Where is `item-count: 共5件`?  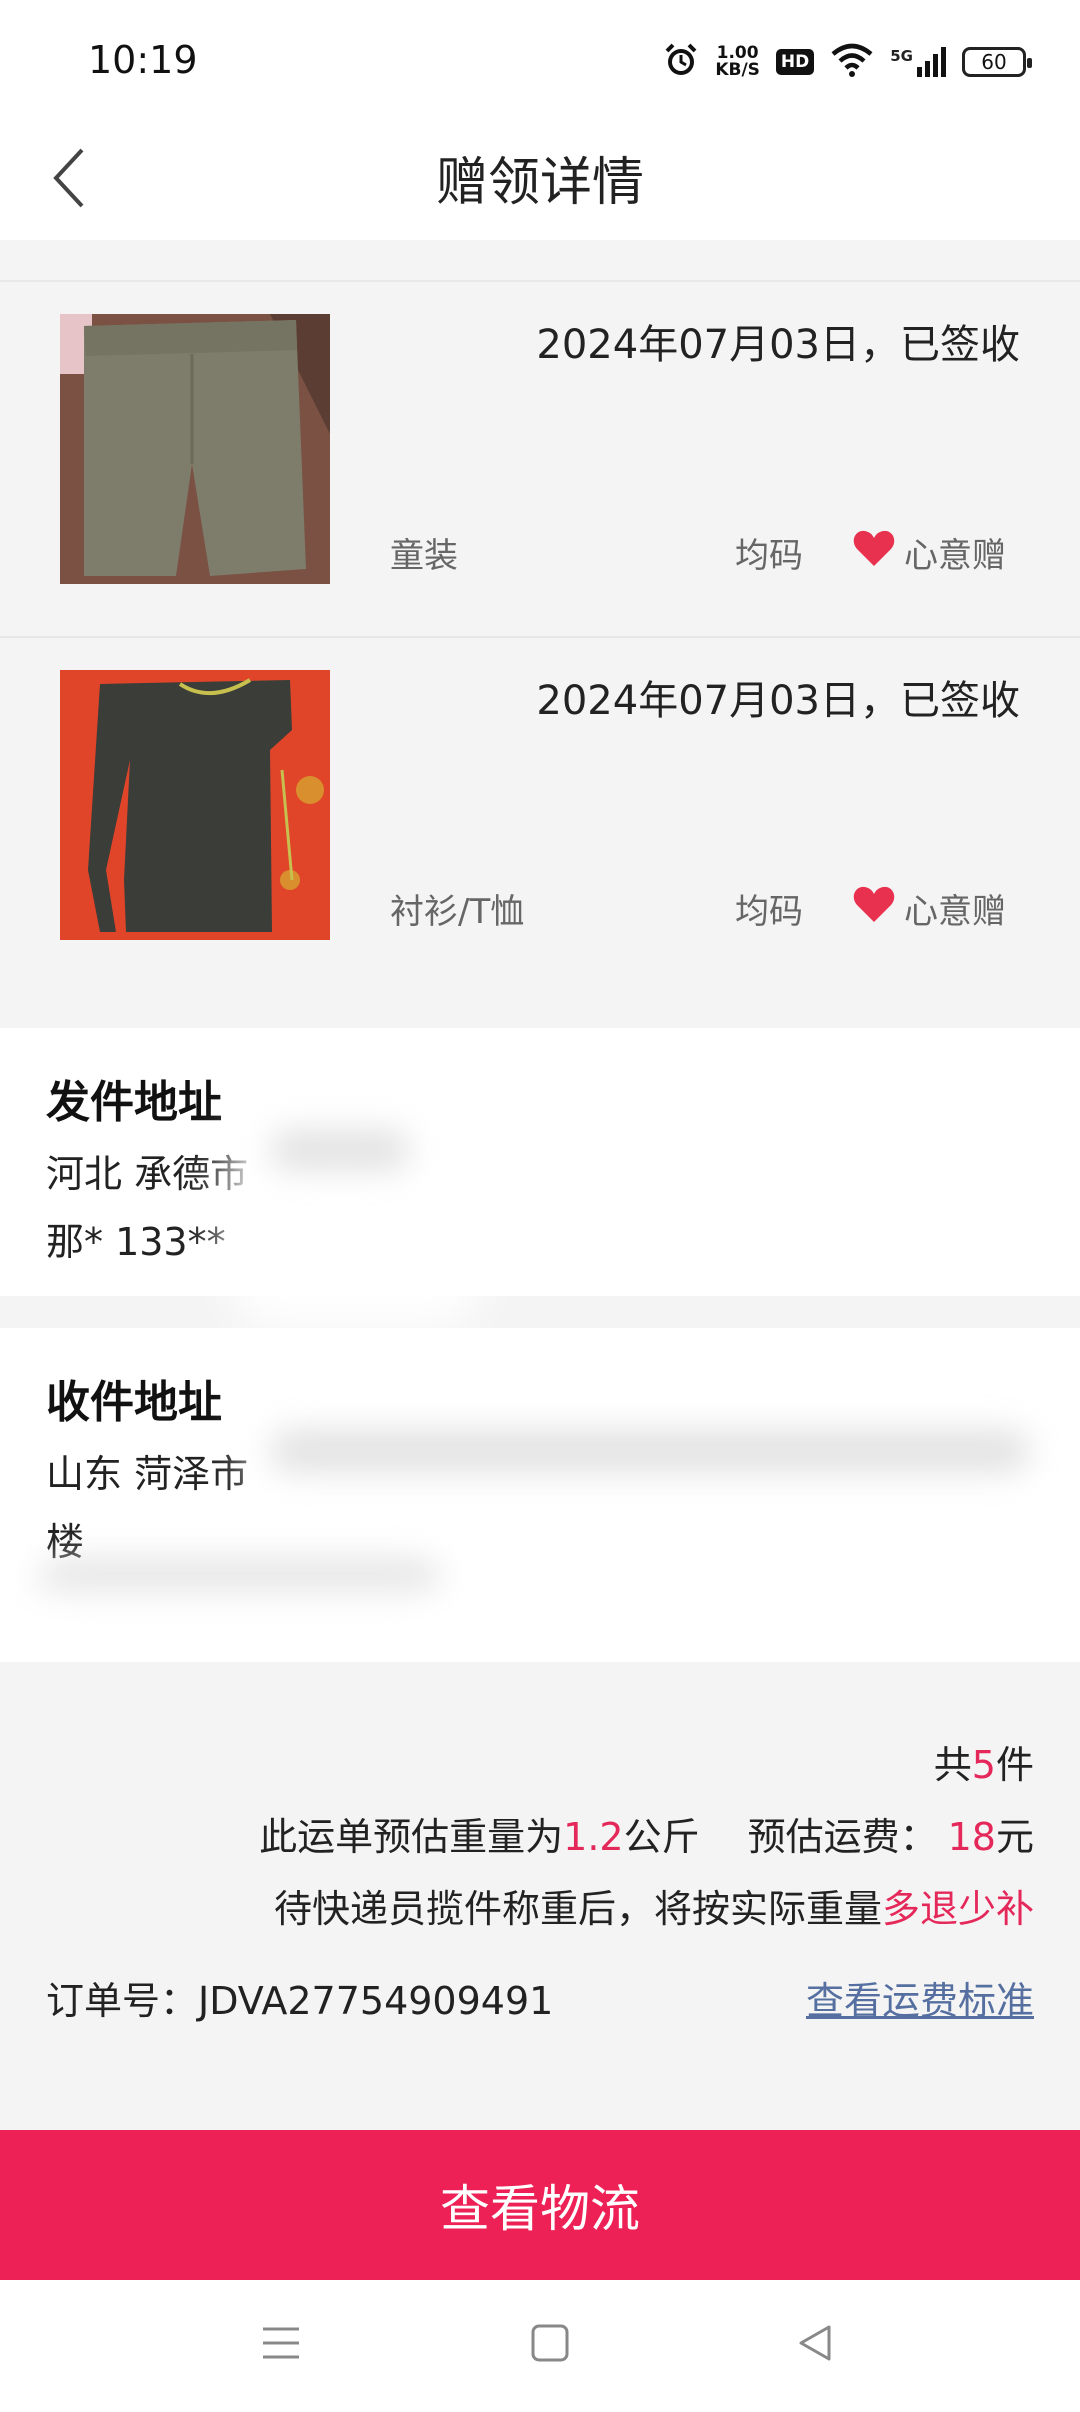 item-count: 共5件 is located at coordinates (983, 1765).